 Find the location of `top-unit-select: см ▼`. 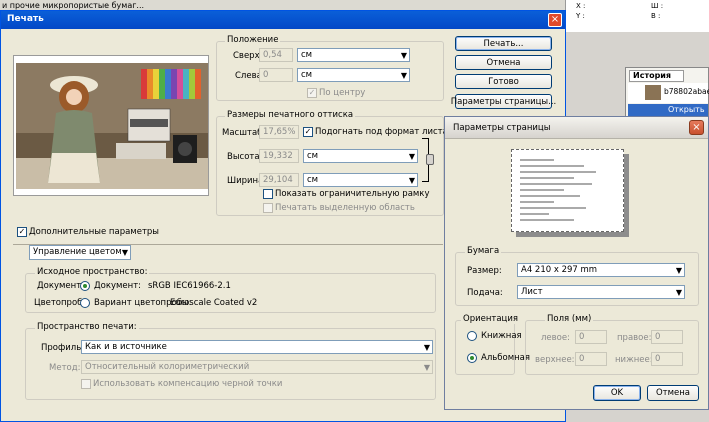

top-unit-select: см ▼ is located at coordinates (353, 55).